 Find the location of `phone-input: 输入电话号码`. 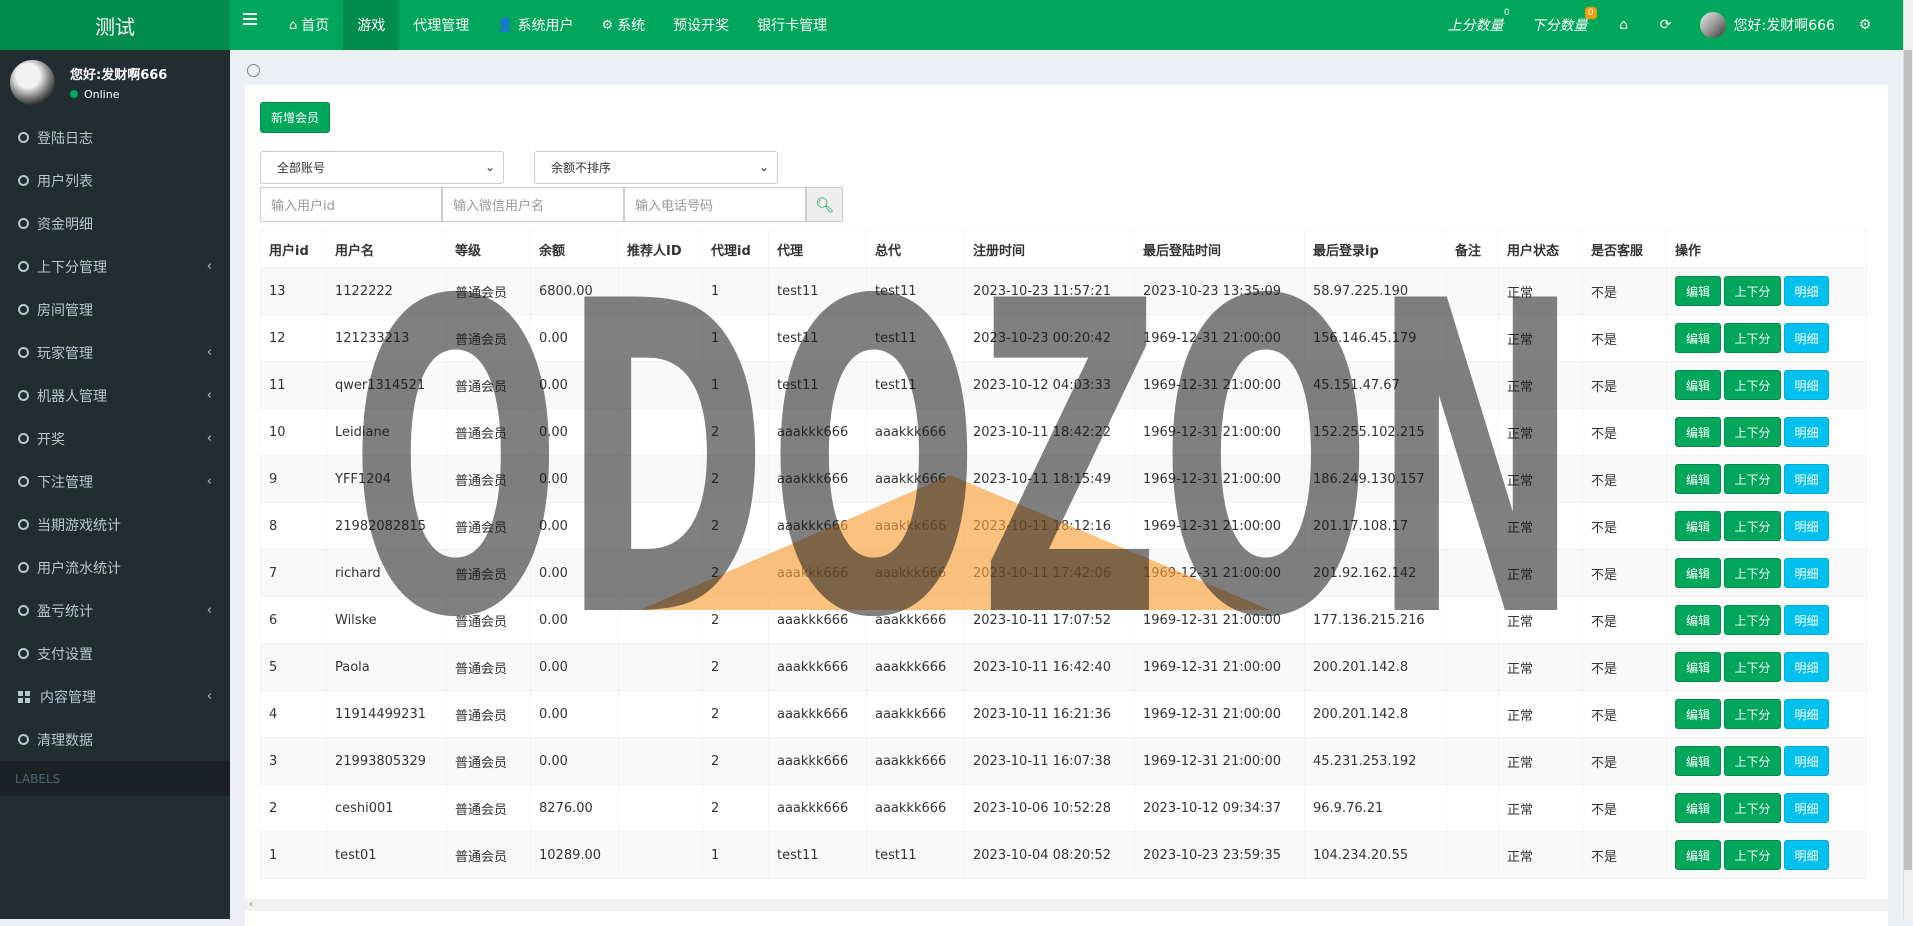

phone-input: 输入电话号码 is located at coordinates (715, 204).